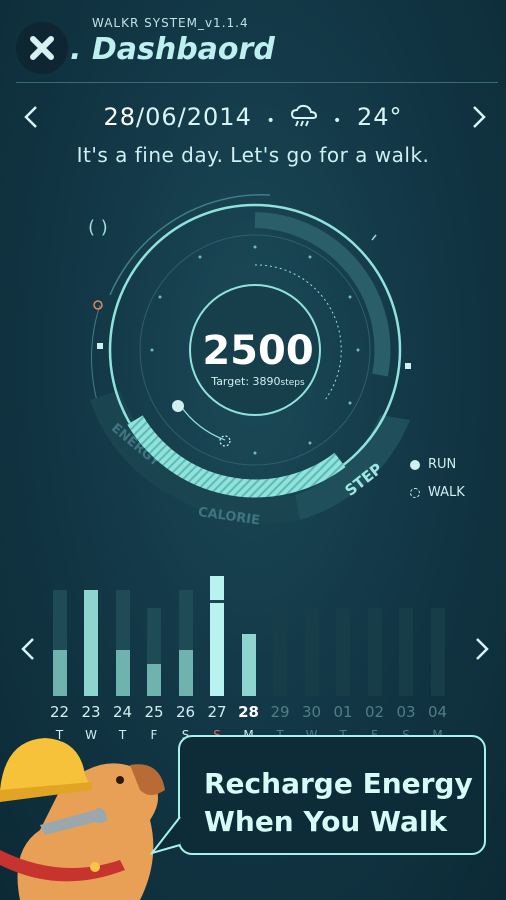 The height and width of the screenshot is (900, 506). What do you see at coordinates (311, 712) in the screenshot?
I see `day-date-label: 30` at bounding box center [311, 712].